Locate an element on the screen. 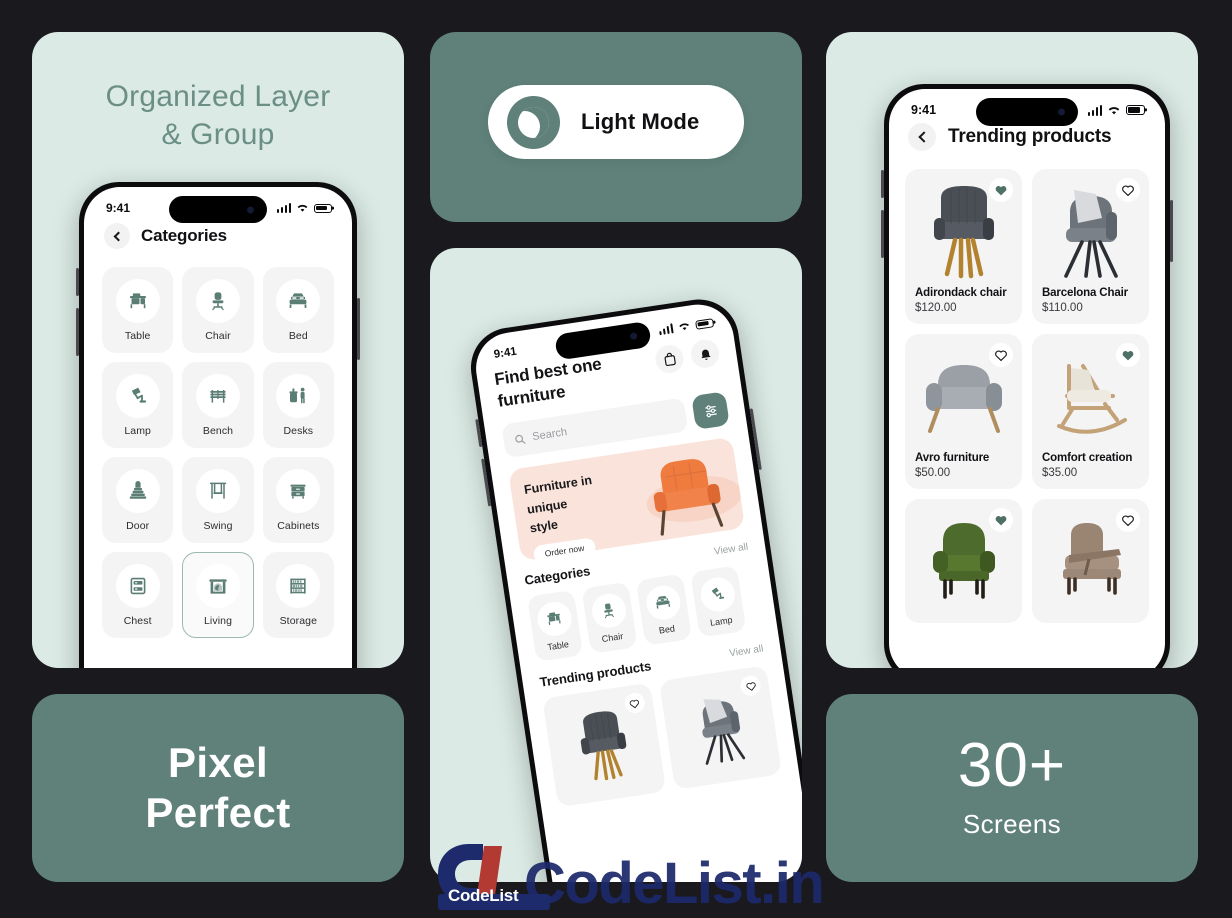 Image resolution: width=1232 pixels, height=918 pixels. swing-icon is located at coordinates (217, 491).